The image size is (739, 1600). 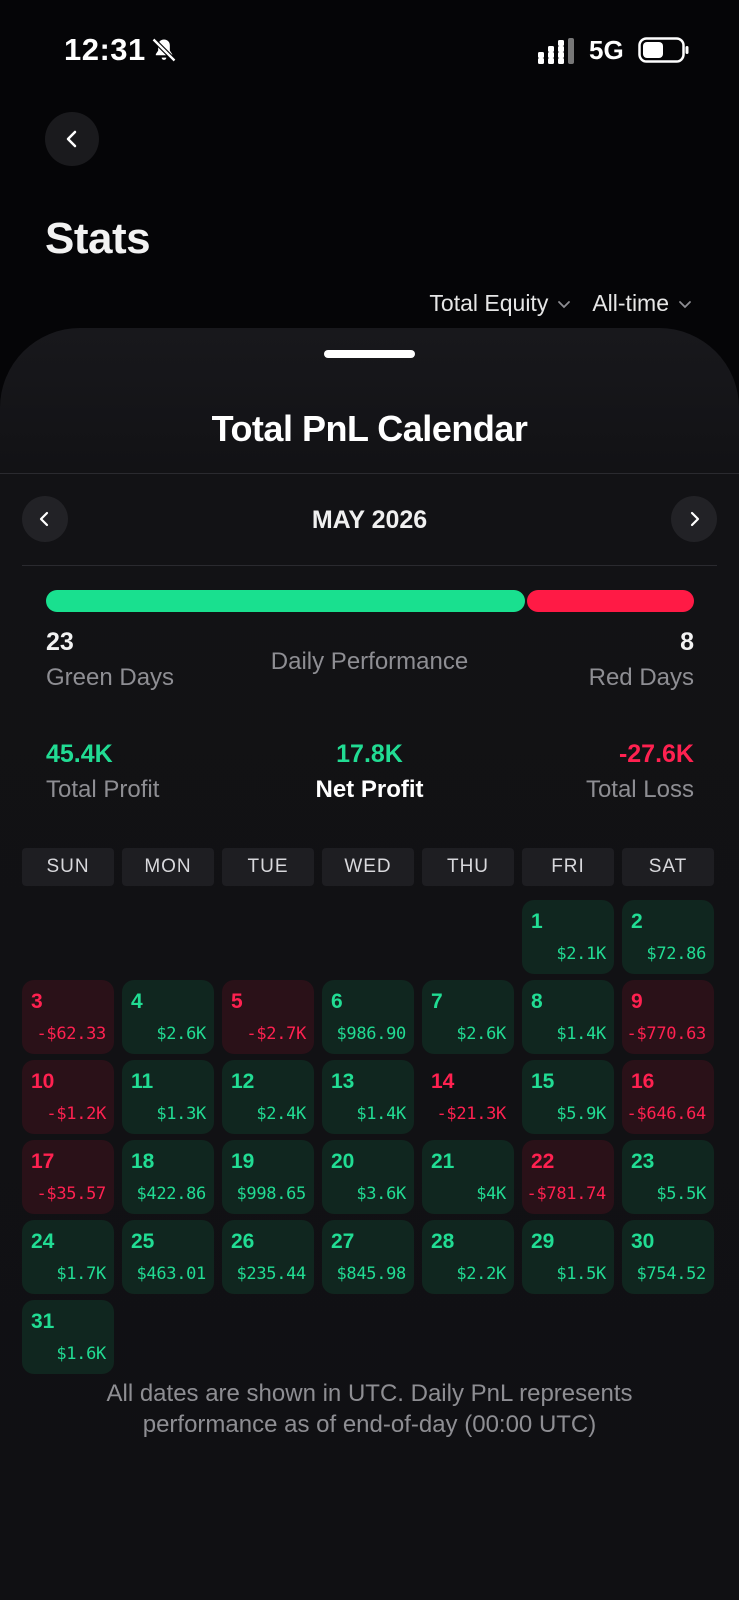 I want to click on sheet-title: Total PnL Calendar, so click(x=369, y=428).